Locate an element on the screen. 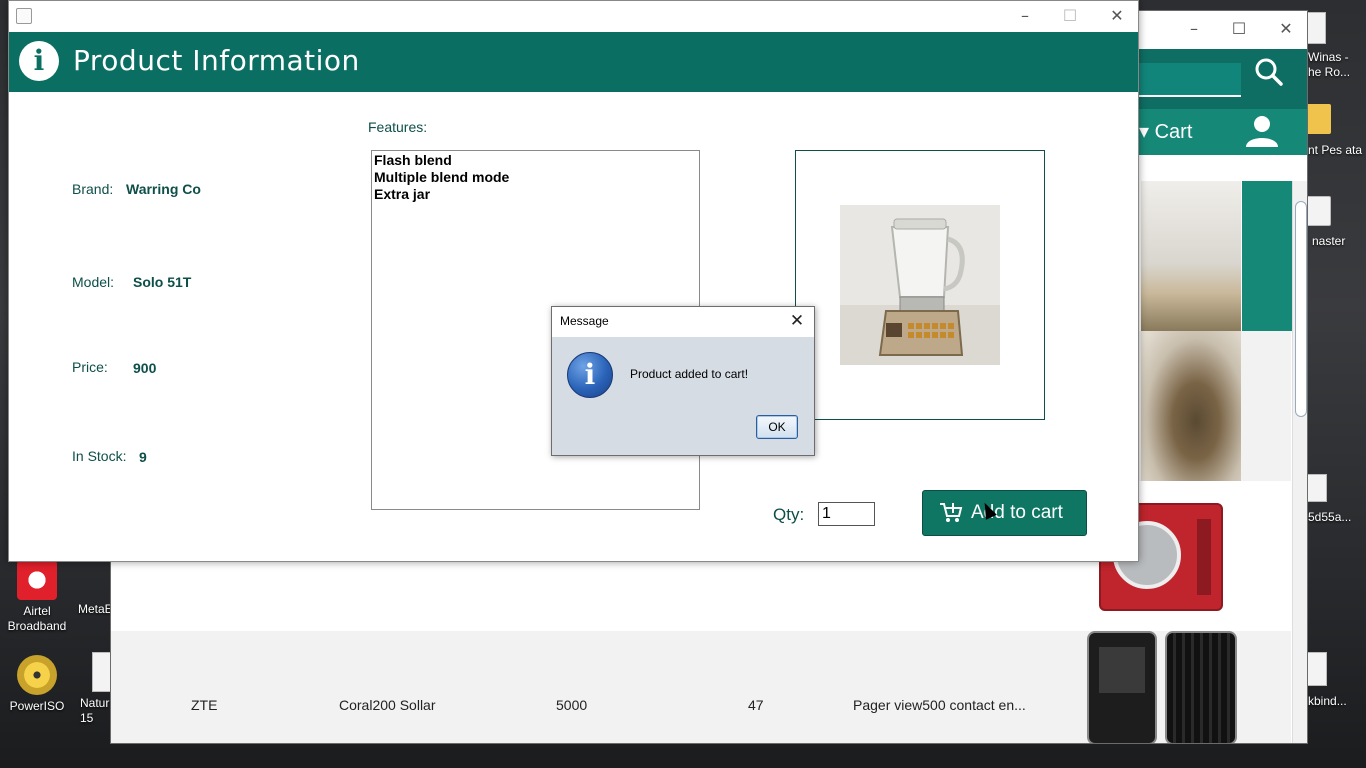 Image resolution: width=1366 pixels, height=768 pixels. page-title: Product Information is located at coordinates (216, 60).